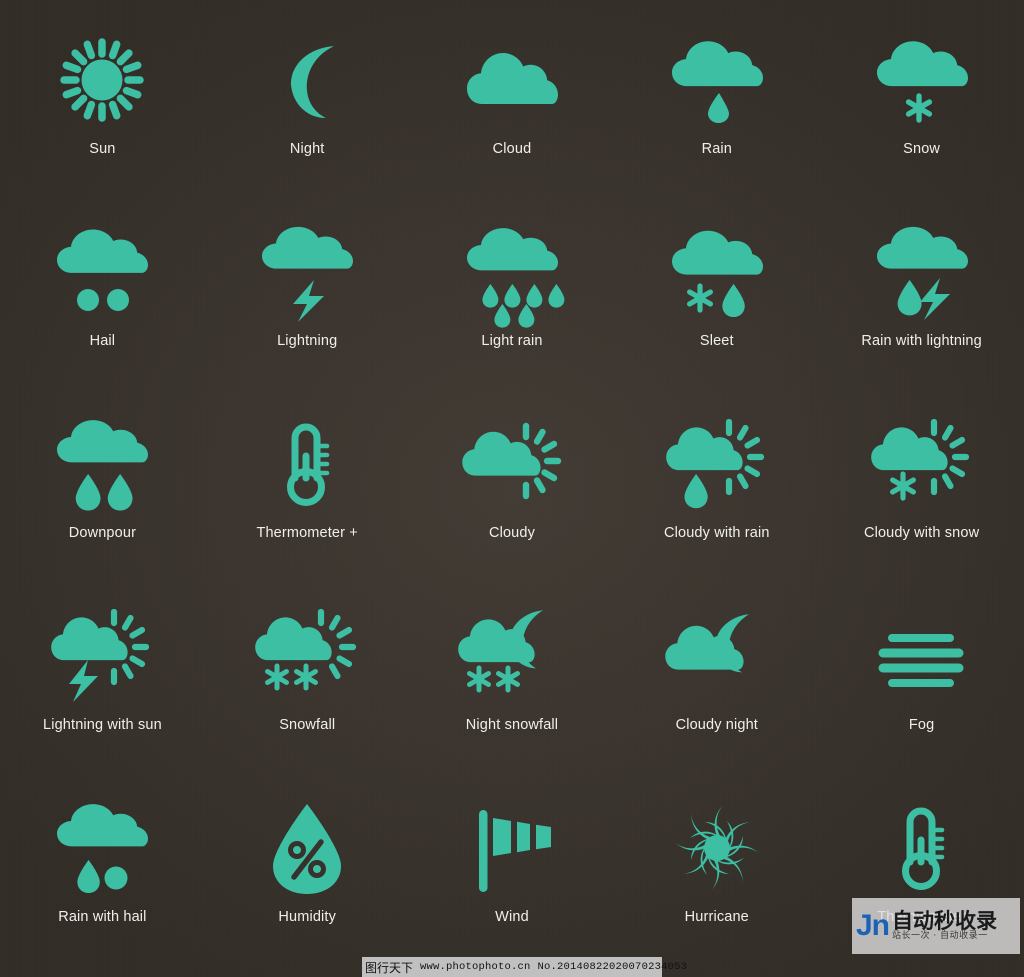 The height and width of the screenshot is (977, 1024). I want to click on icon-label: Cloudy night, so click(716, 725).